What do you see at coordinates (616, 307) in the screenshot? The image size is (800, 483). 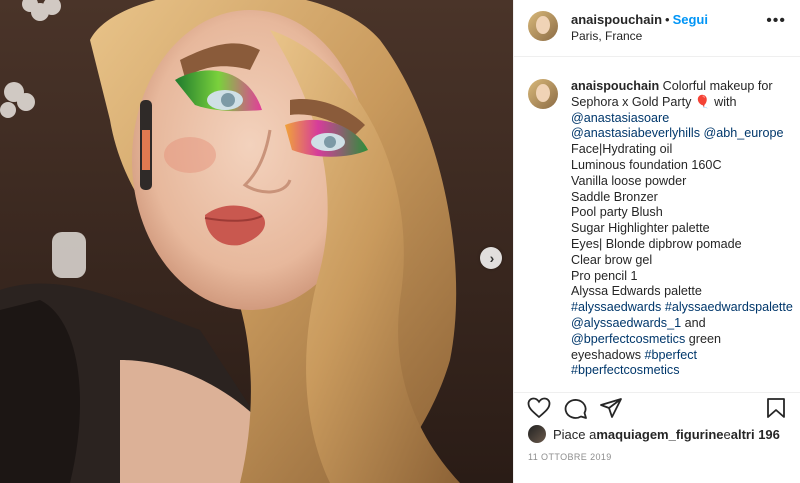 I see `hashtag-link: #alyssaedwards` at bounding box center [616, 307].